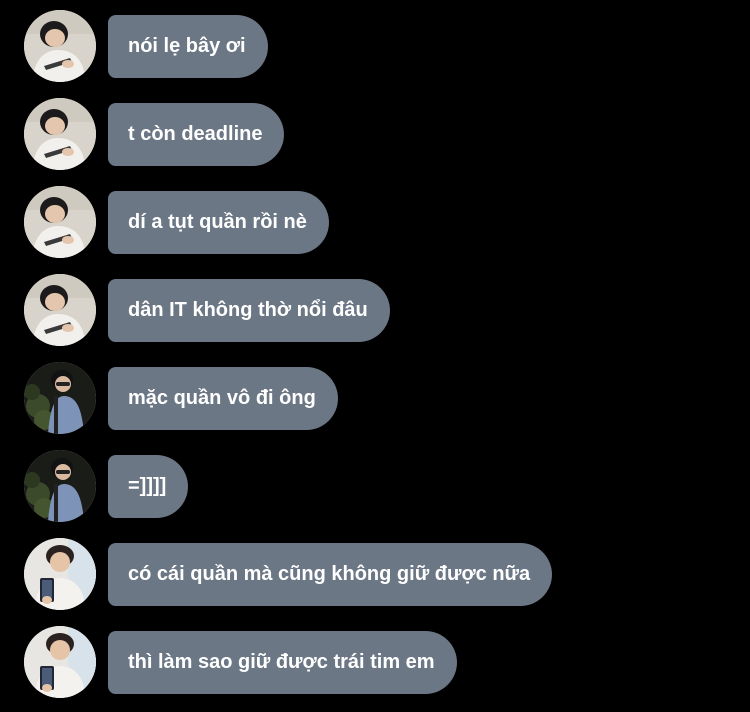 Image resolution: width=750 pixels, height=712 pixels. What do you see at coordinates (196, 134) in the screenshot?
I see `message-bubble: t còn deadline` at bounding box center [196, 134].